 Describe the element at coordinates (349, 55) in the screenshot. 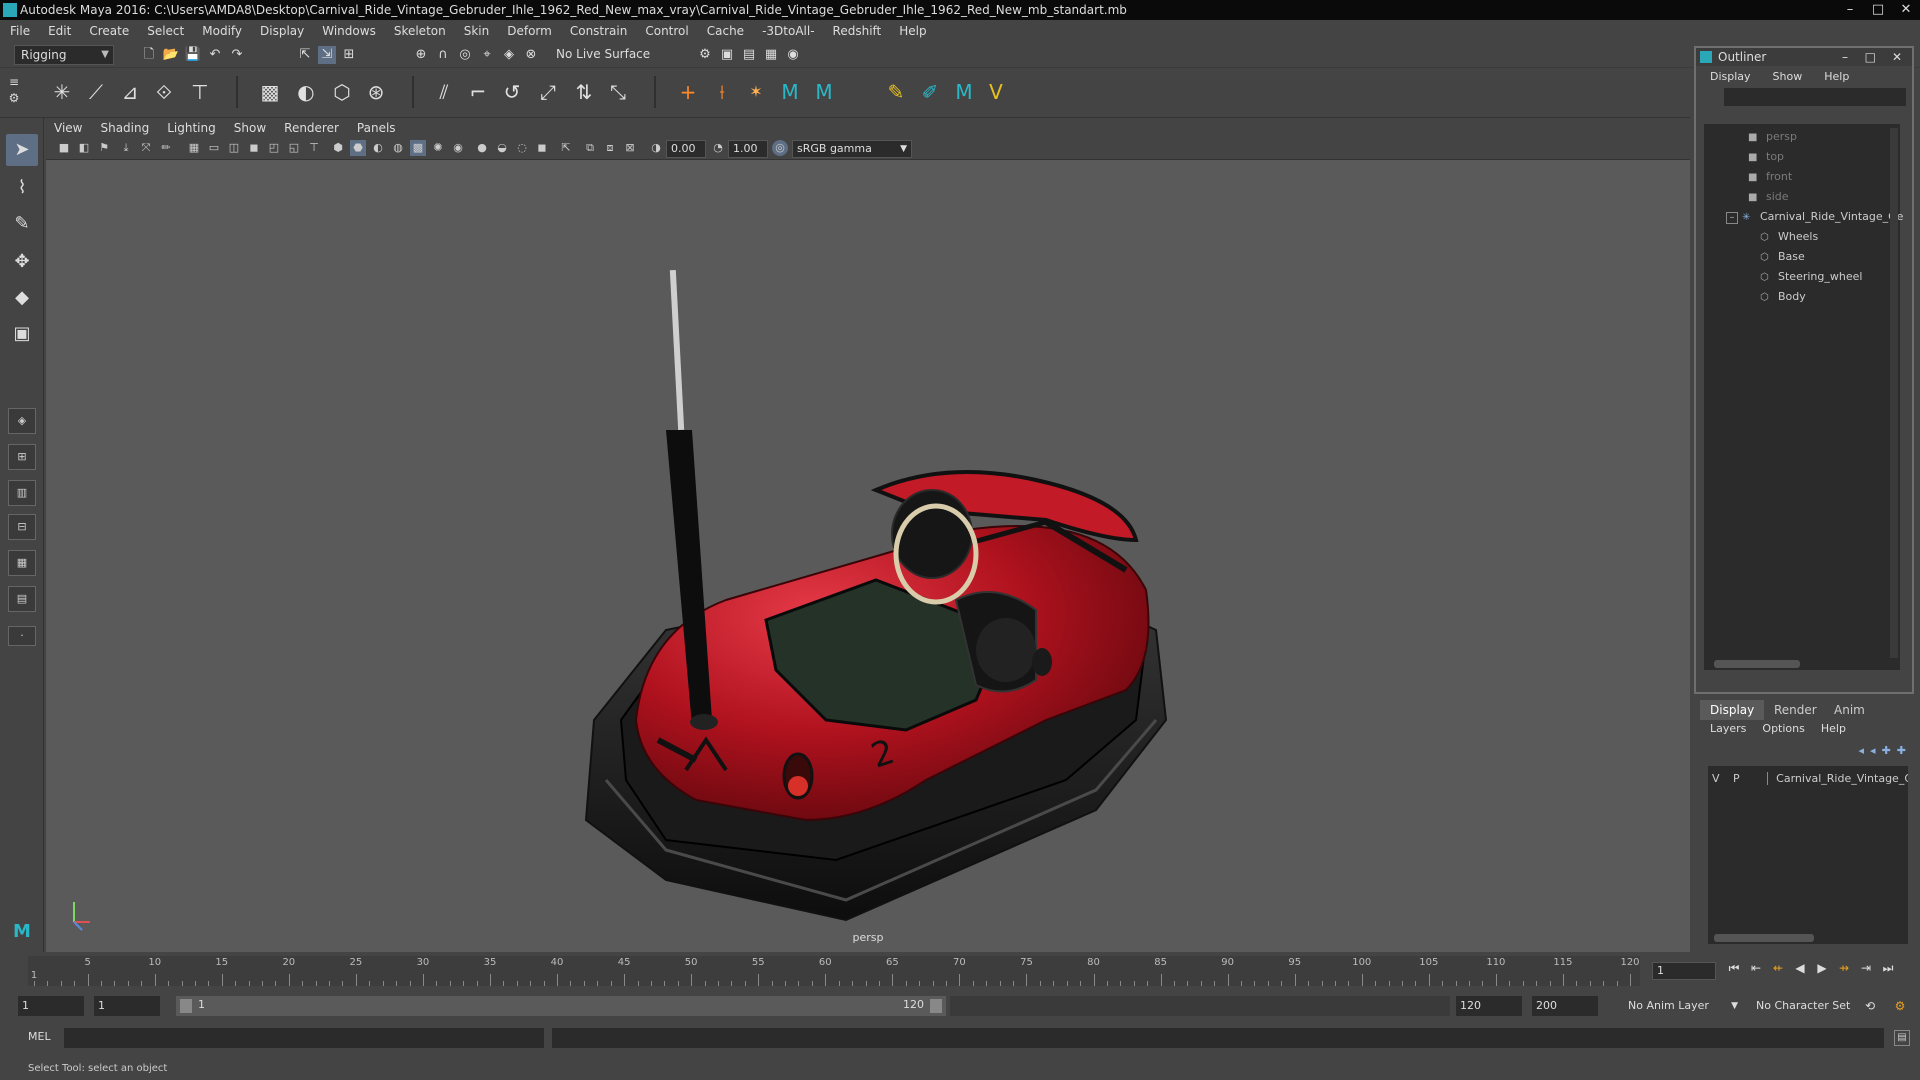

I see `select-component-icon: ⊞` at that location.